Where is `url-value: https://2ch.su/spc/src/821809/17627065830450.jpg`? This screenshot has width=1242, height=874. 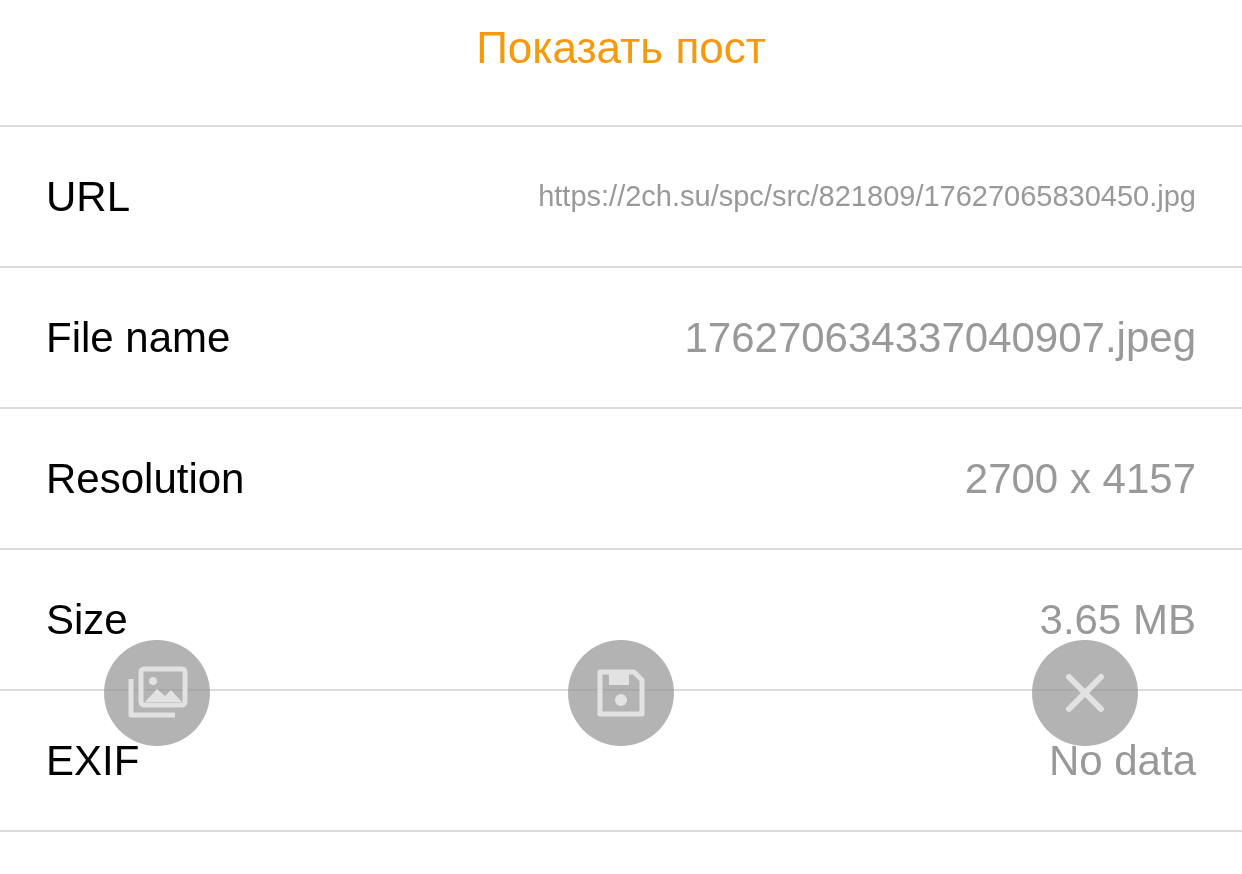
url-value: https://2ch.su/spc/src/821809/17627065830450.jpg is located at coordinates (867, 196).